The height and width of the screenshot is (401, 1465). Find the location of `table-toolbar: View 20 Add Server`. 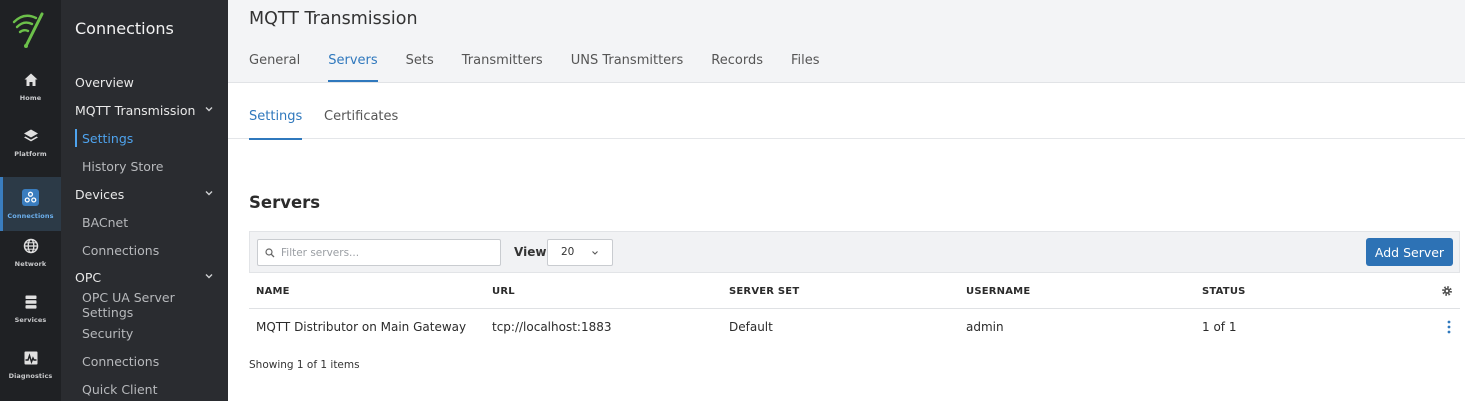

table-toolbar: View 20 Add Server is located at coordinates (854, 252).